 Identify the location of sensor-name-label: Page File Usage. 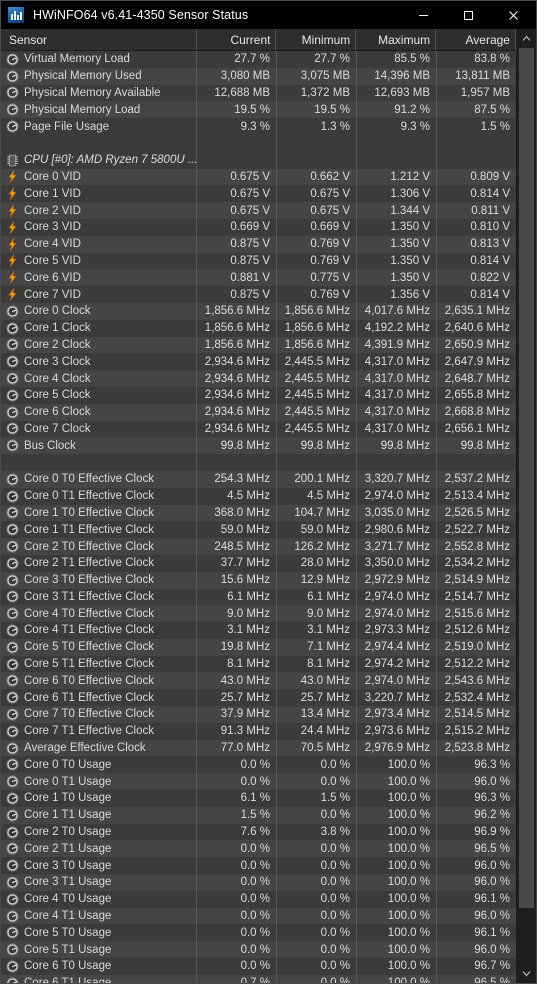
(67, 126).